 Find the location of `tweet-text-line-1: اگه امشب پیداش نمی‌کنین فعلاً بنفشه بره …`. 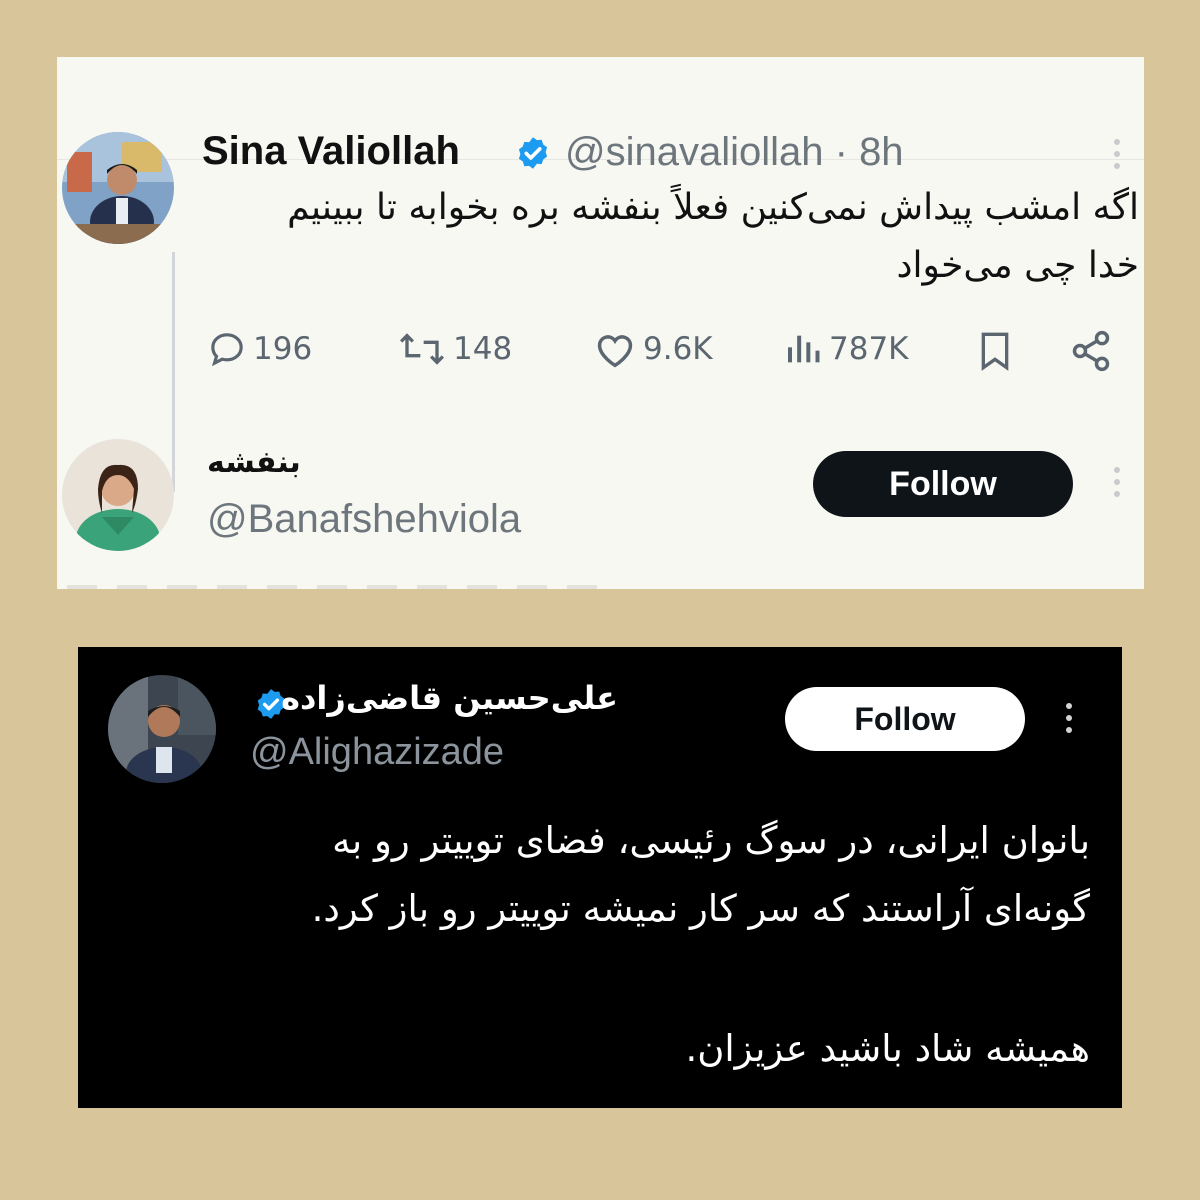

tweet-text-line-1: اگه امشب پیداش نمی‌کنین فعلاً بنفشه بره … is located at coordinates (713, 207).